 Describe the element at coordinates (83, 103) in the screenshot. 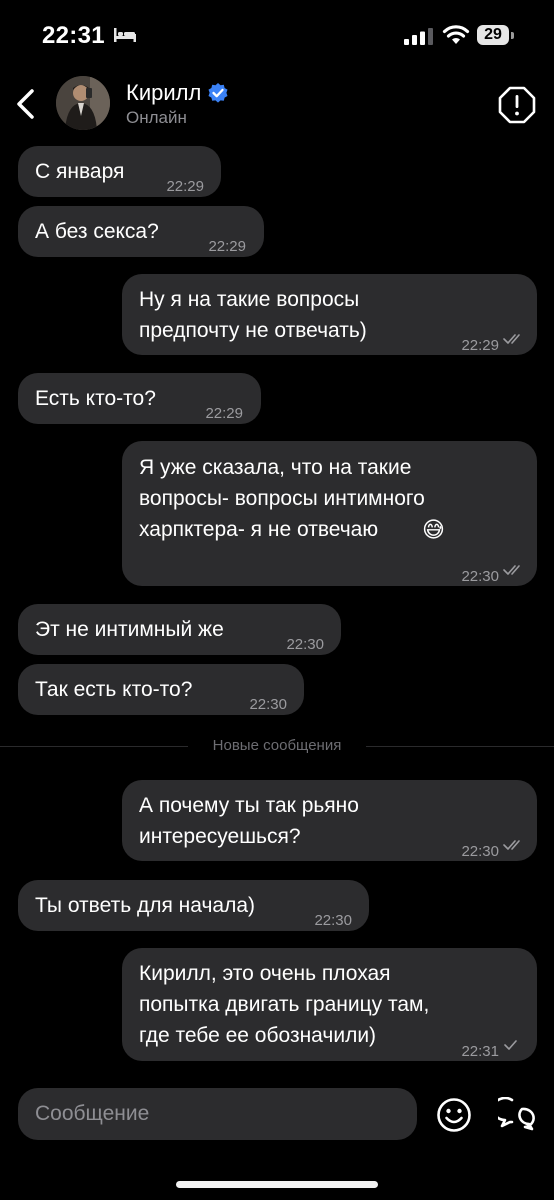

I see `avatar` at that location.